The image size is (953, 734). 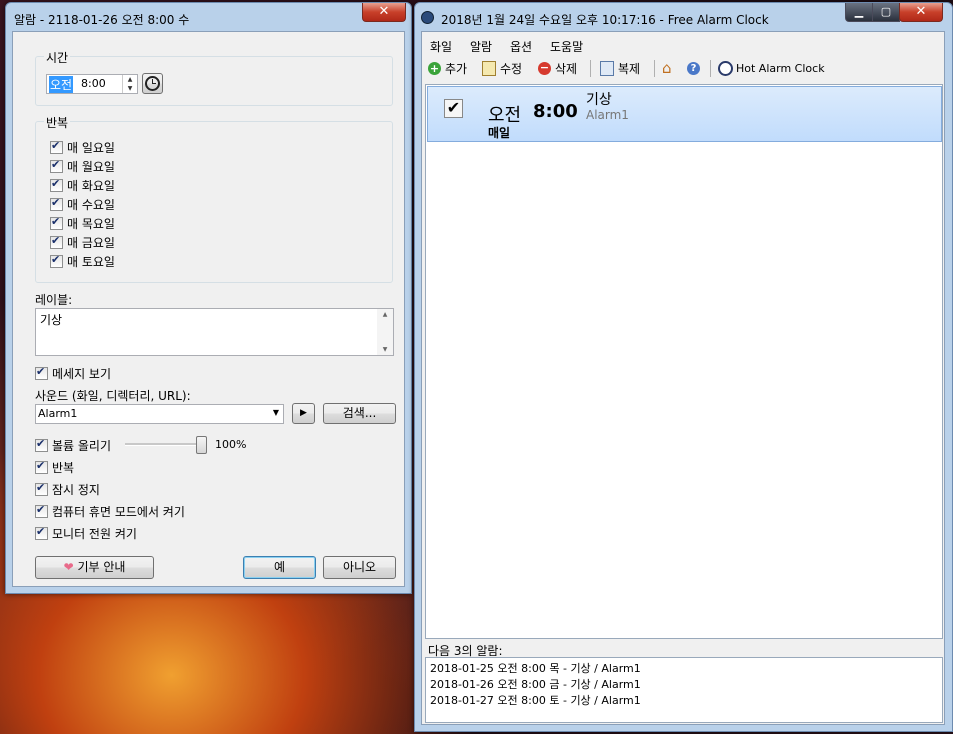 What do you see at coordinates (110, 511) in the screenshot?
I see `wake-computer-checkbox: 컴퓨터 휴면 모드에서 켜기` at bounding box center [110, 511].